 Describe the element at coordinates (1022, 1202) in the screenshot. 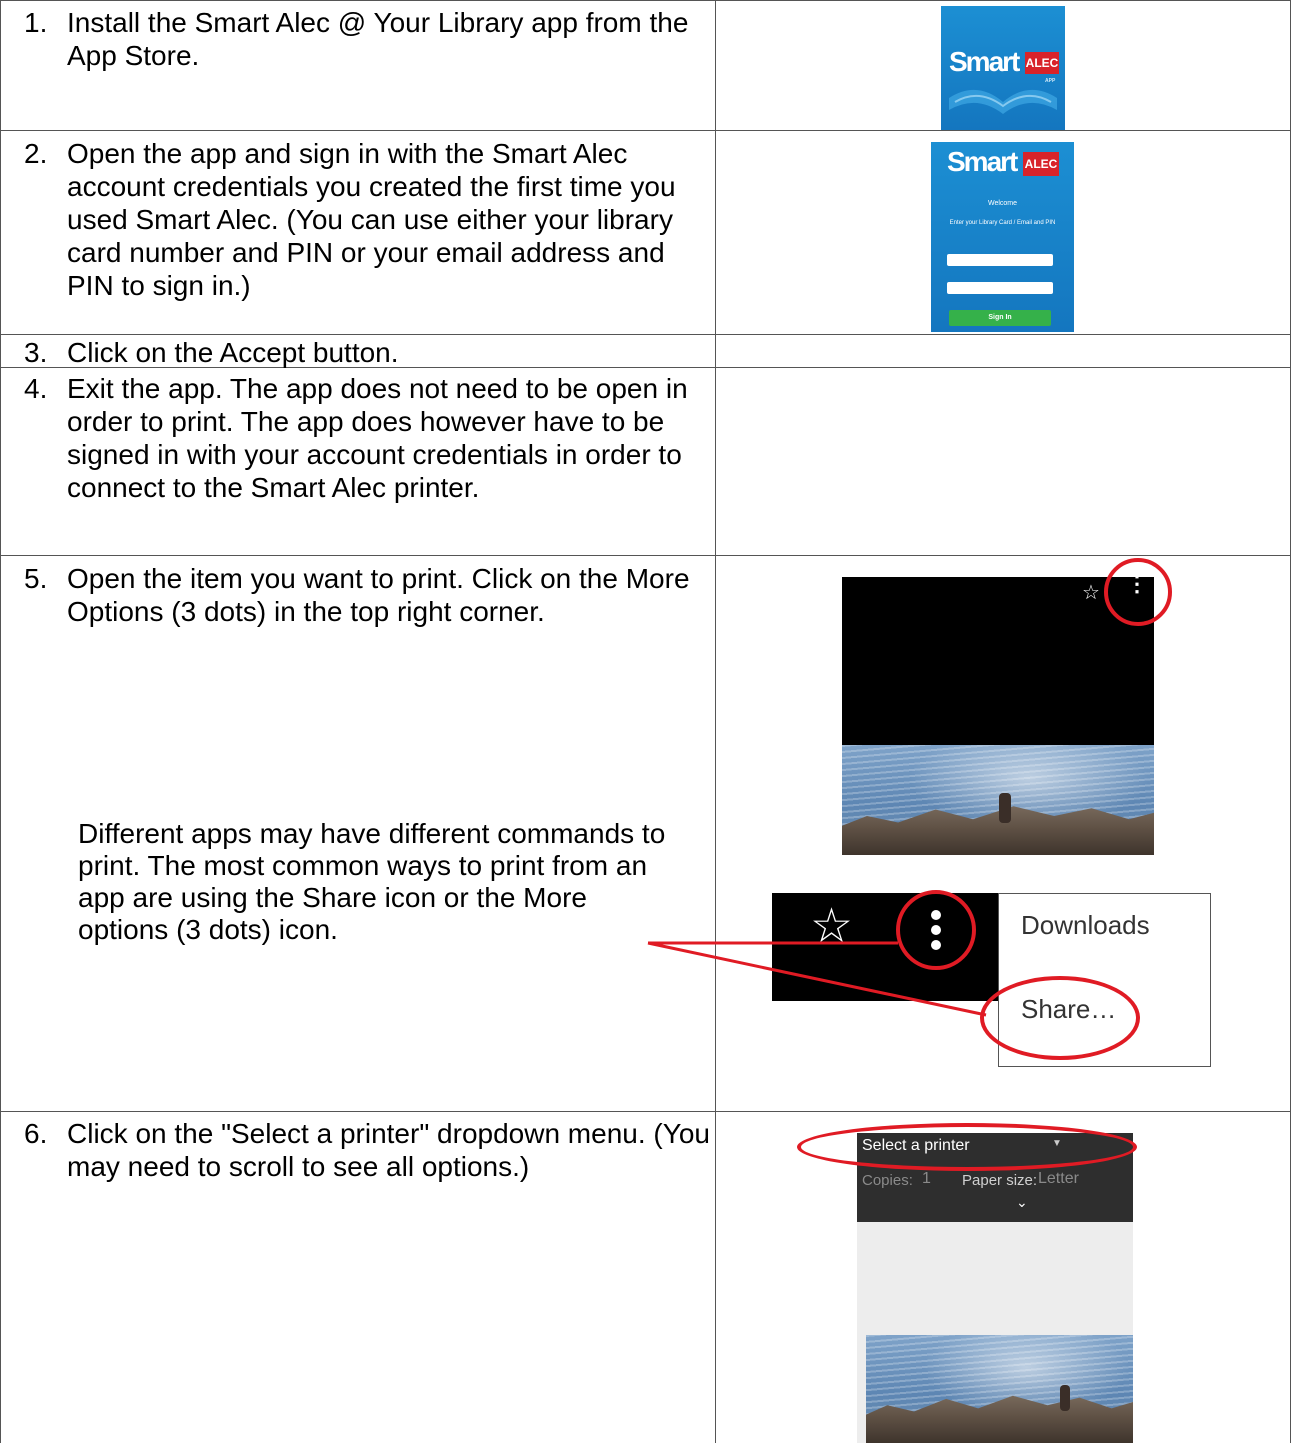

I see `chevron-down-icon: ⌄` at that location.